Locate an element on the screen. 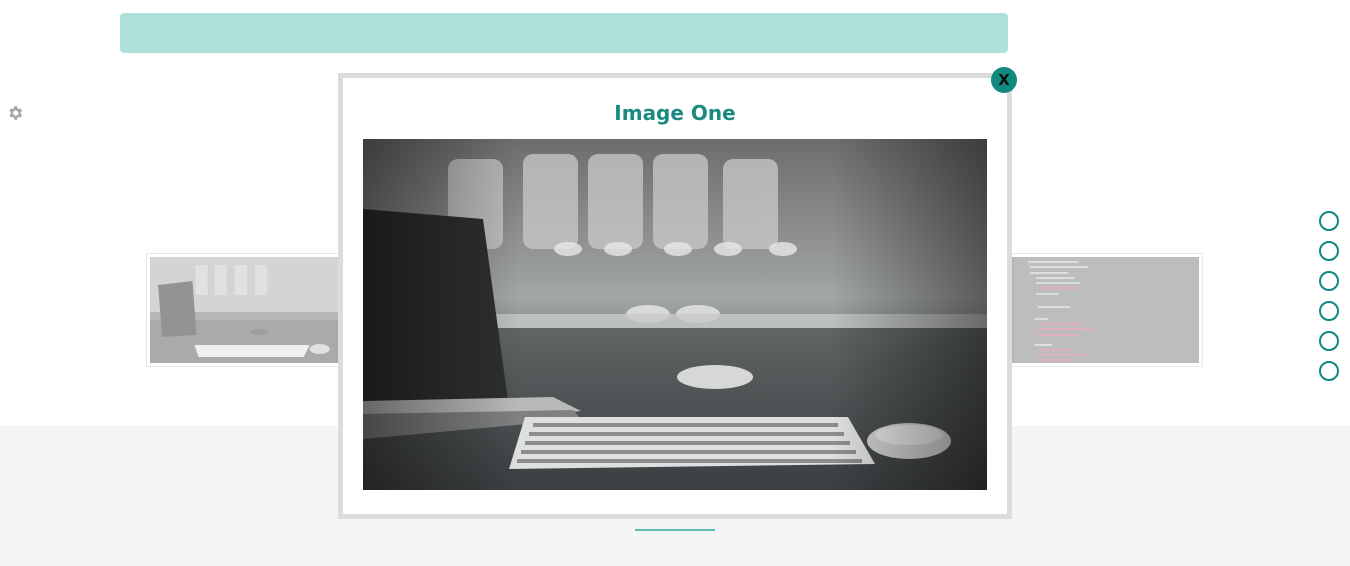 The height and width of the screenshot is (566, 1350). top-banner-bar is located at coordinates (564, 33).